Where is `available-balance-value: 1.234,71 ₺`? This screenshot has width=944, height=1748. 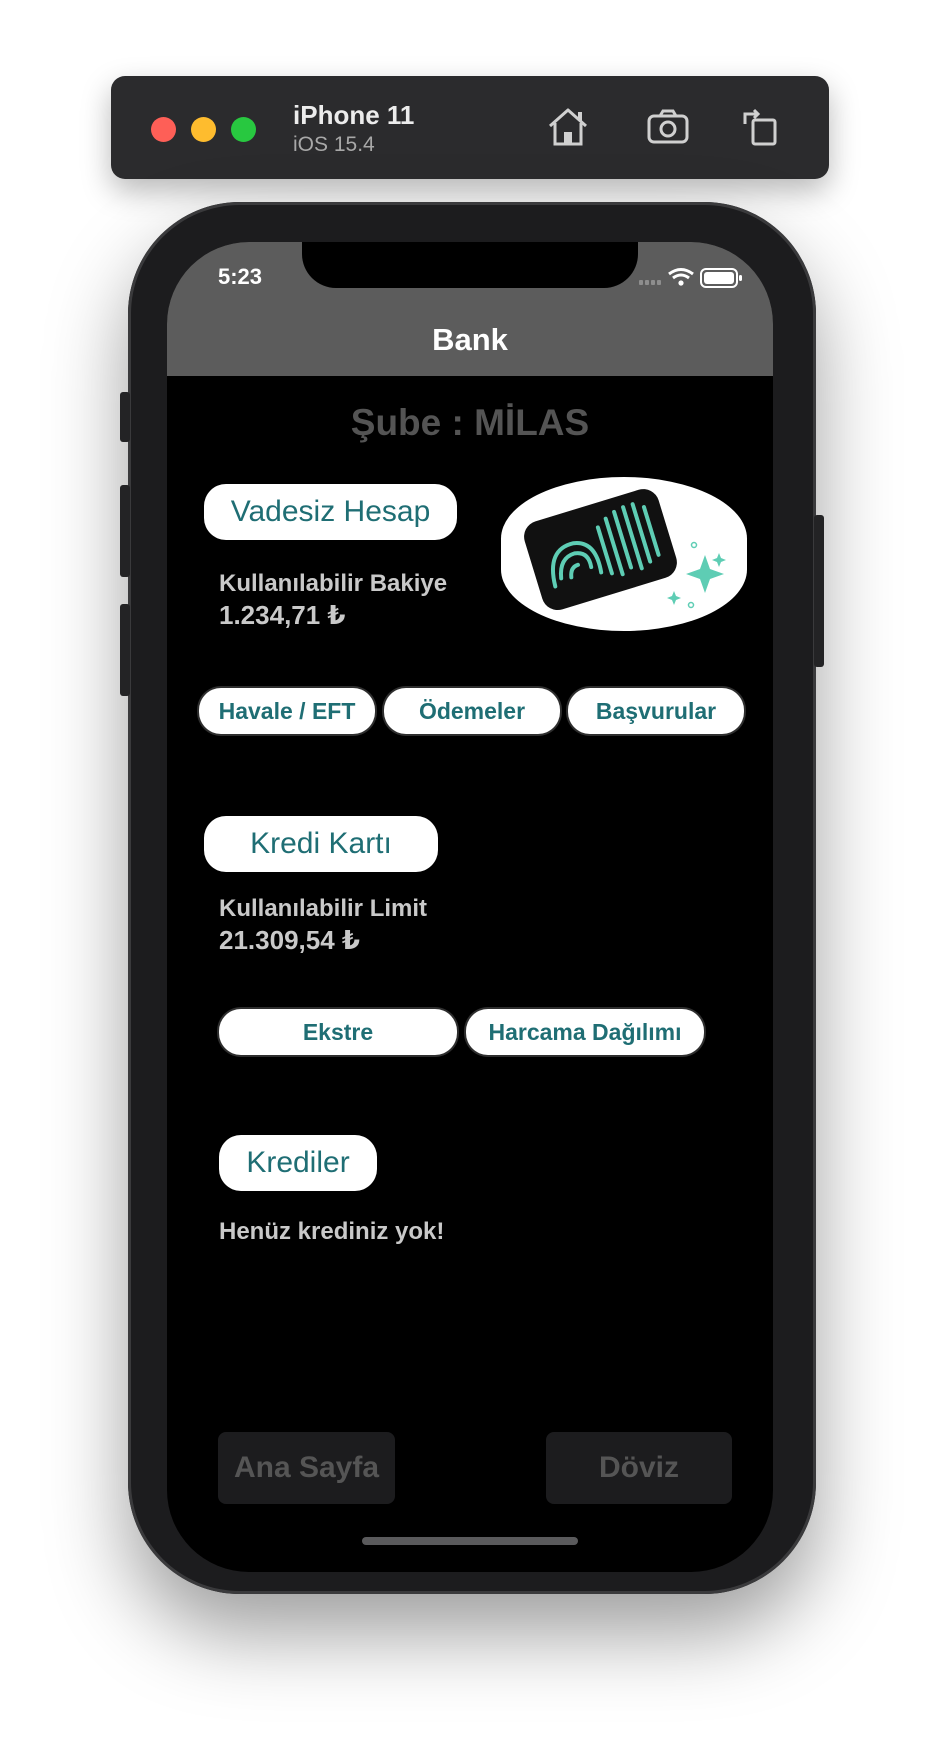 available-balance-value: 1.234,71 ₺ is located at coordinates (282, 615).